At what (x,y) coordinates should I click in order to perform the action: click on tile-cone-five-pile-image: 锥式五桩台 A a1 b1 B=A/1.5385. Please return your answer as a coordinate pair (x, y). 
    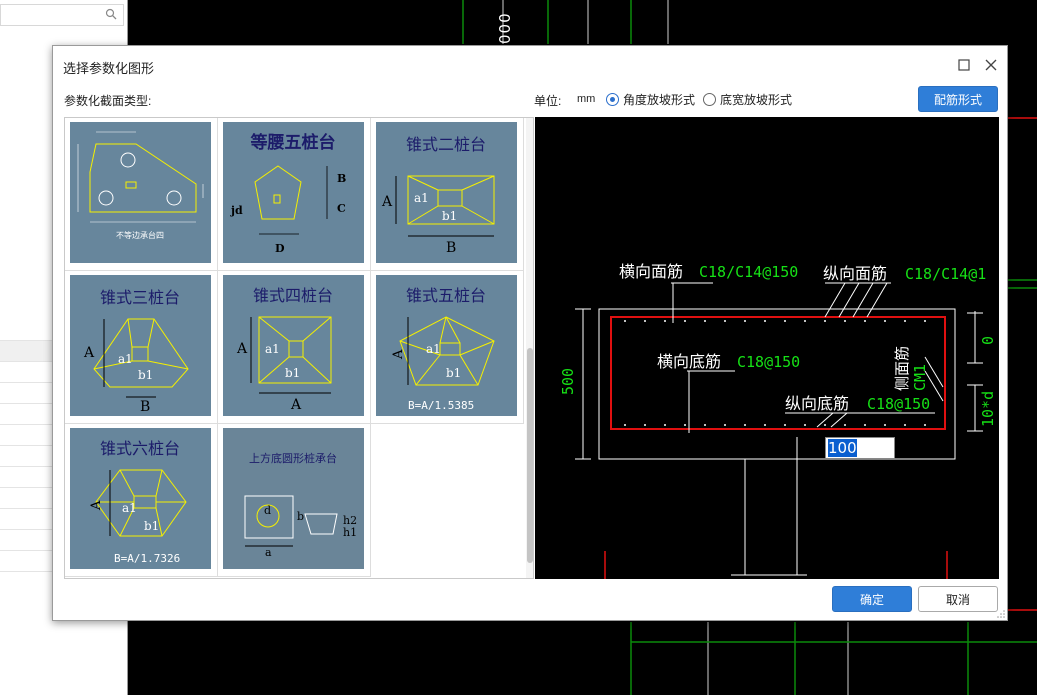
    Looking at the image, I should click on (446, 345).